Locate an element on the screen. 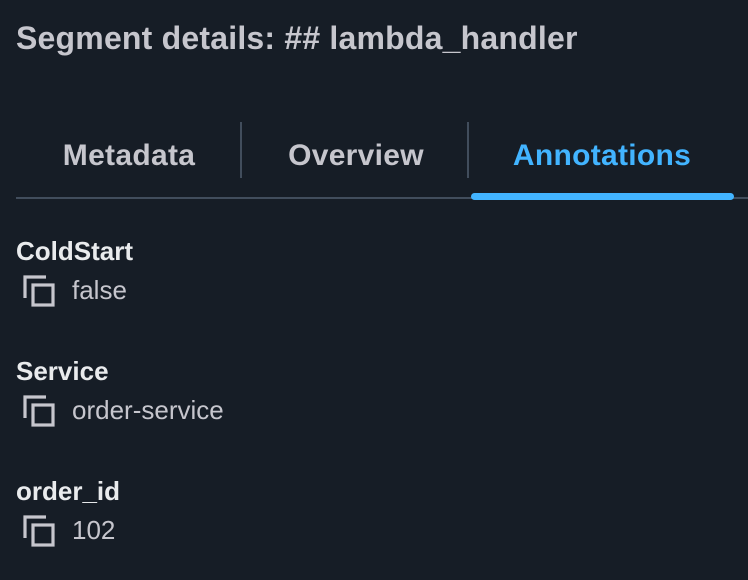 The height and width of the screenshot is (580, 748). annotation-value-row: false is located at coordinates (366, 292).